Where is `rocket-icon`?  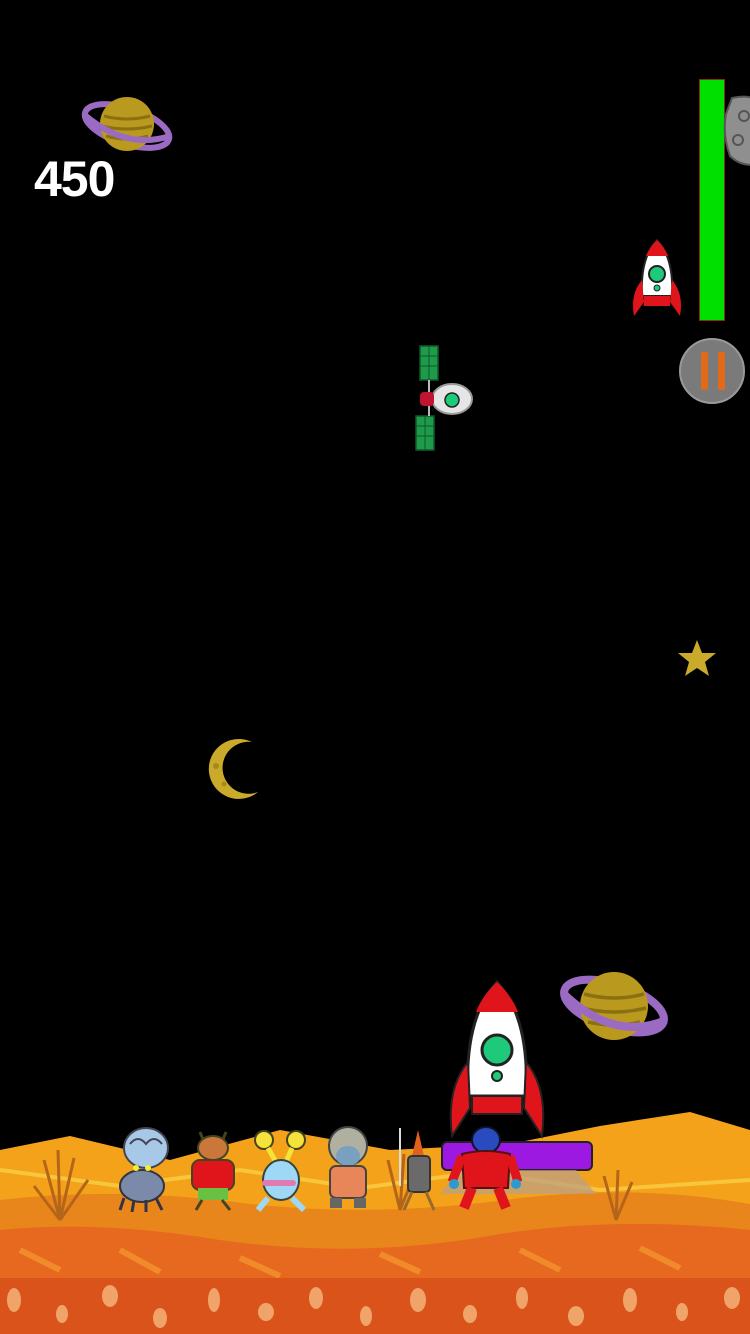 rocket-icon is located at coordinates (657, 277).